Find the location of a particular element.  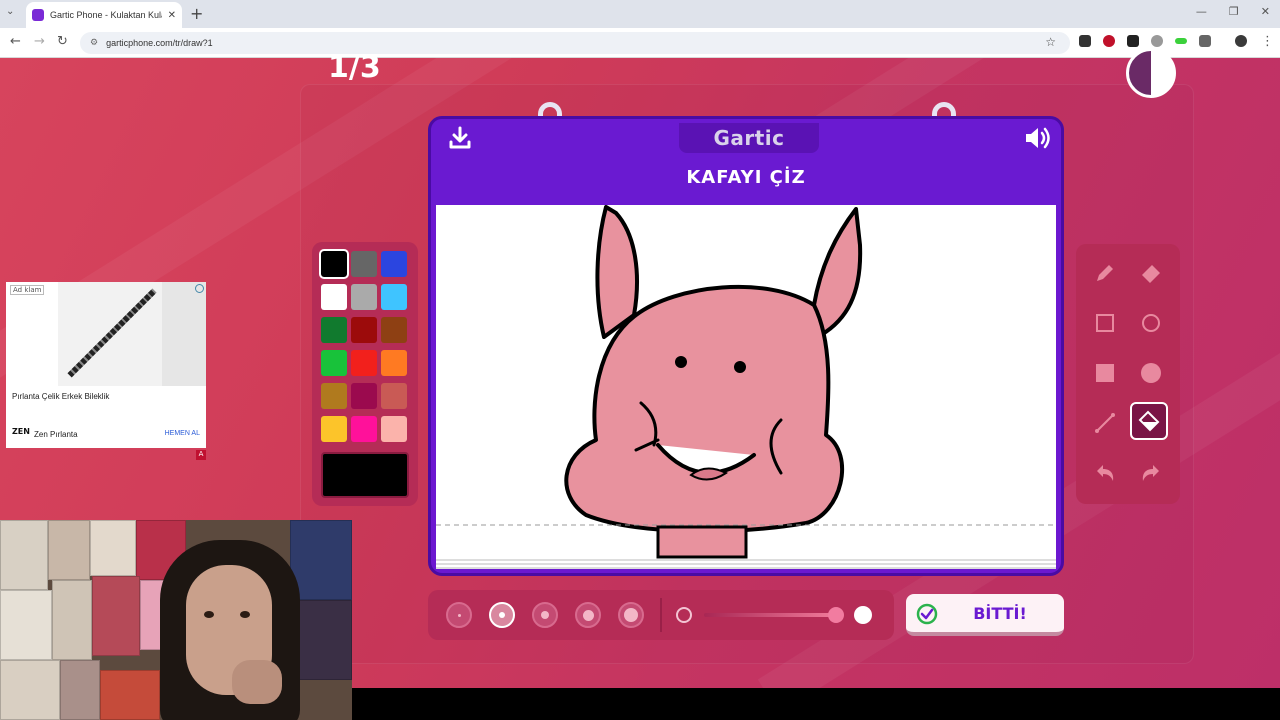

ellipse-outline-tool is located at coordinates (1151, 323).